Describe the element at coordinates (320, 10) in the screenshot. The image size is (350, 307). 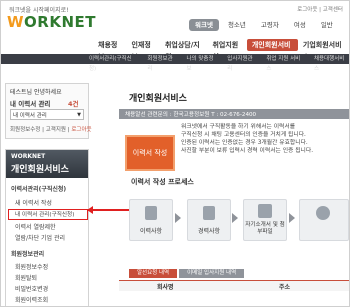
I see `util-links: 로그아웃 | 고객센터` at that location.